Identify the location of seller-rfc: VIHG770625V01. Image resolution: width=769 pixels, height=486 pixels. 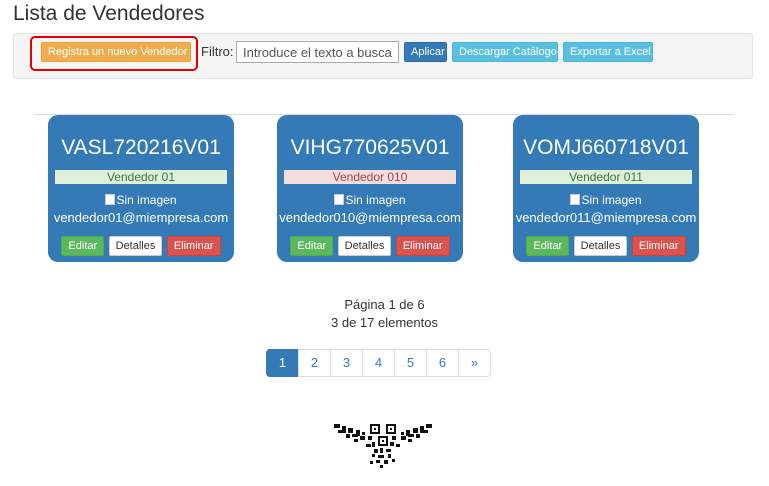
(370, 147).